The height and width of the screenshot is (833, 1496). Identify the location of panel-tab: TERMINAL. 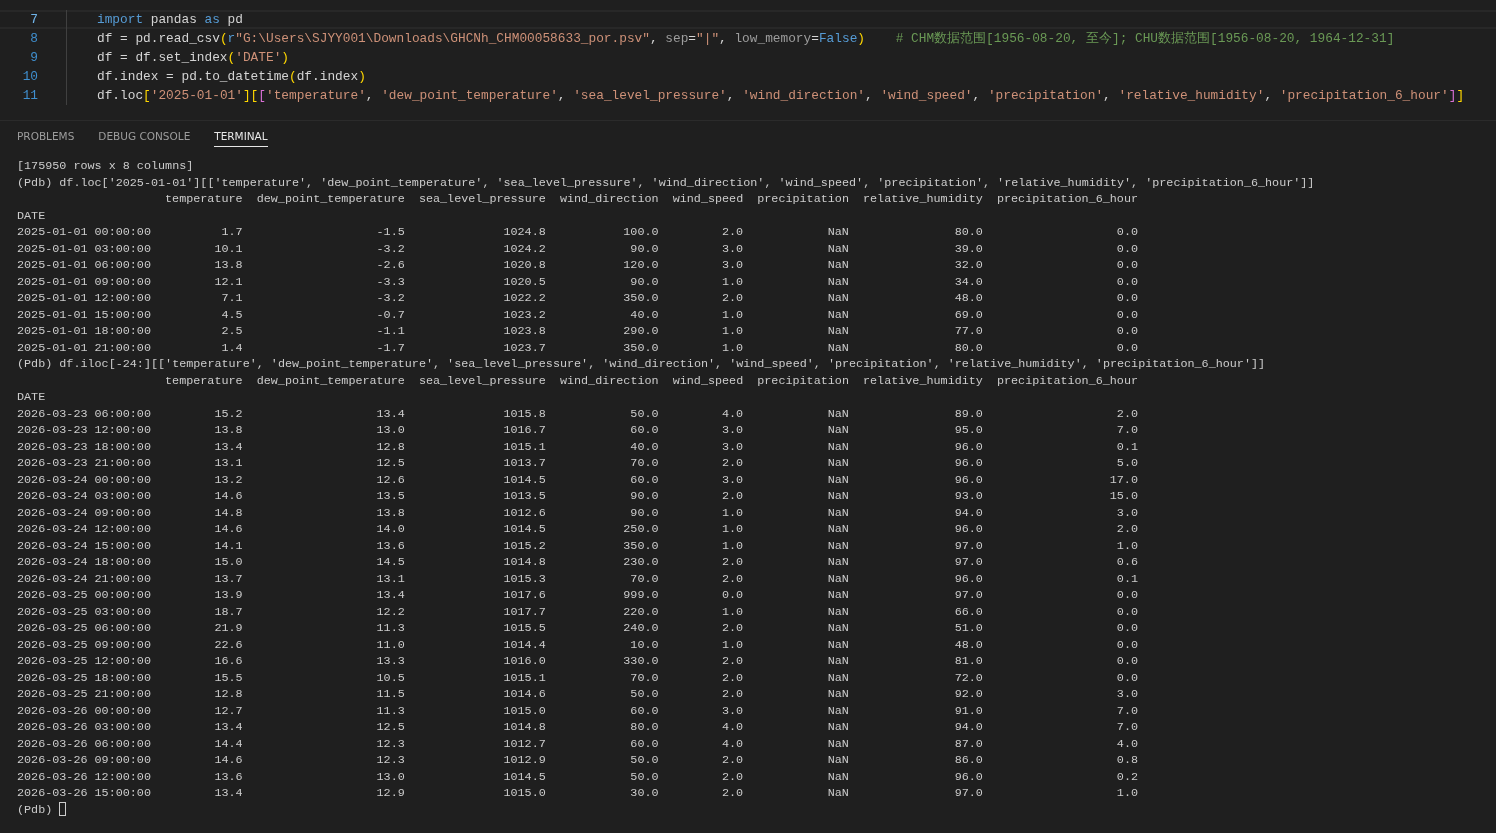
(241, 138).